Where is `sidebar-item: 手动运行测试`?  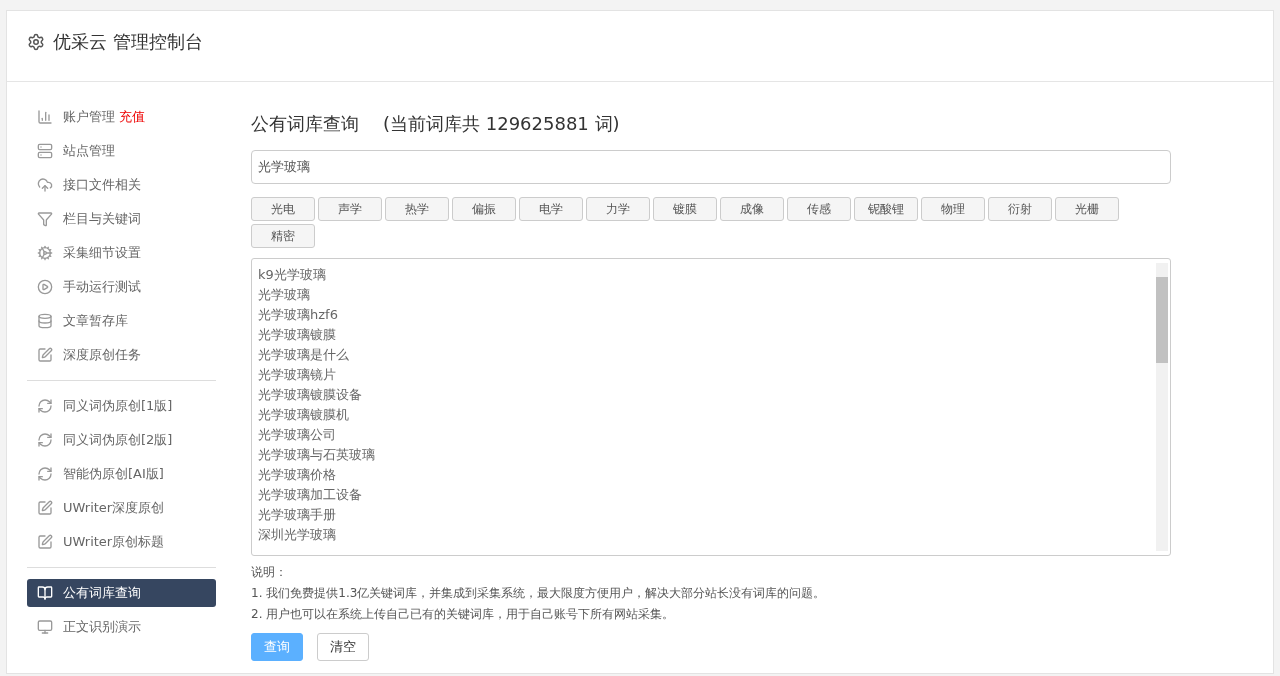 sidebar-item: 手动运行测试 is located at coordinates (121, 287).